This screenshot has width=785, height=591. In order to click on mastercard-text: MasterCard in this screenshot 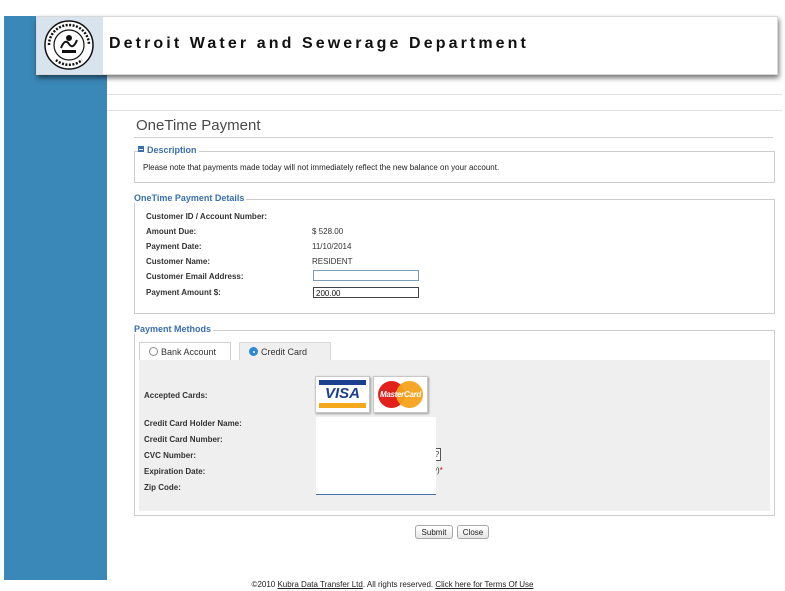, I will do `click(400, 394)`.